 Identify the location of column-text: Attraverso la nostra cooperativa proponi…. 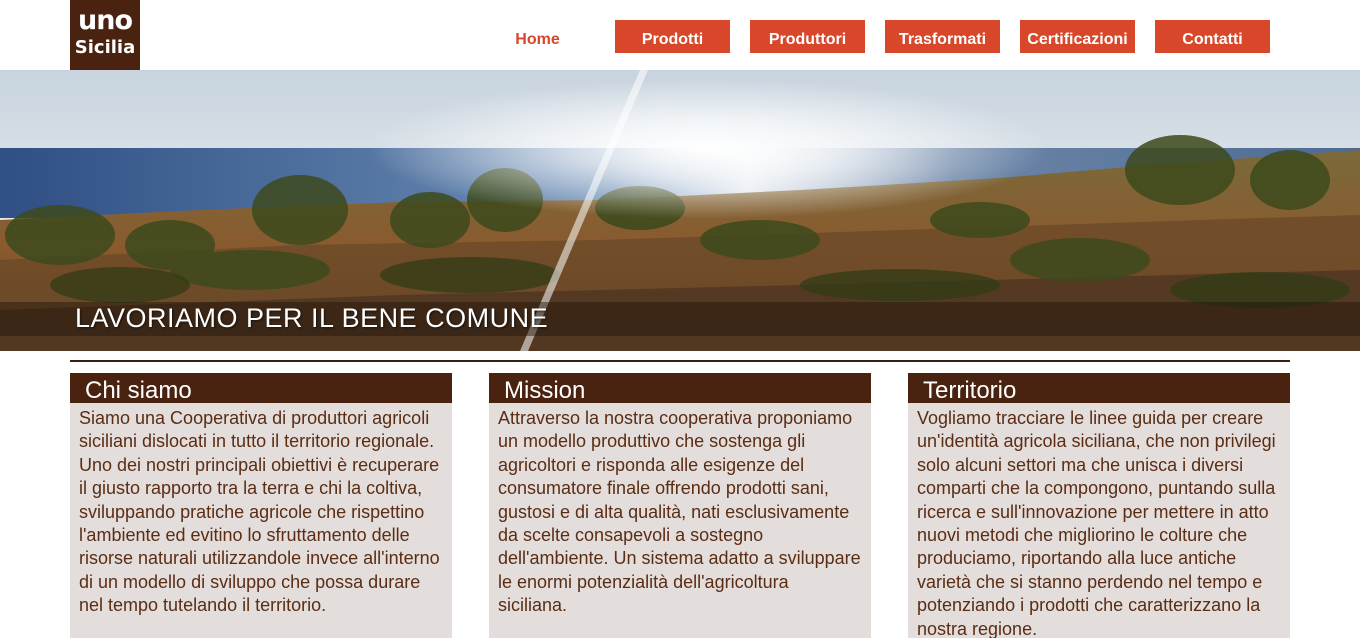
(679, 512).